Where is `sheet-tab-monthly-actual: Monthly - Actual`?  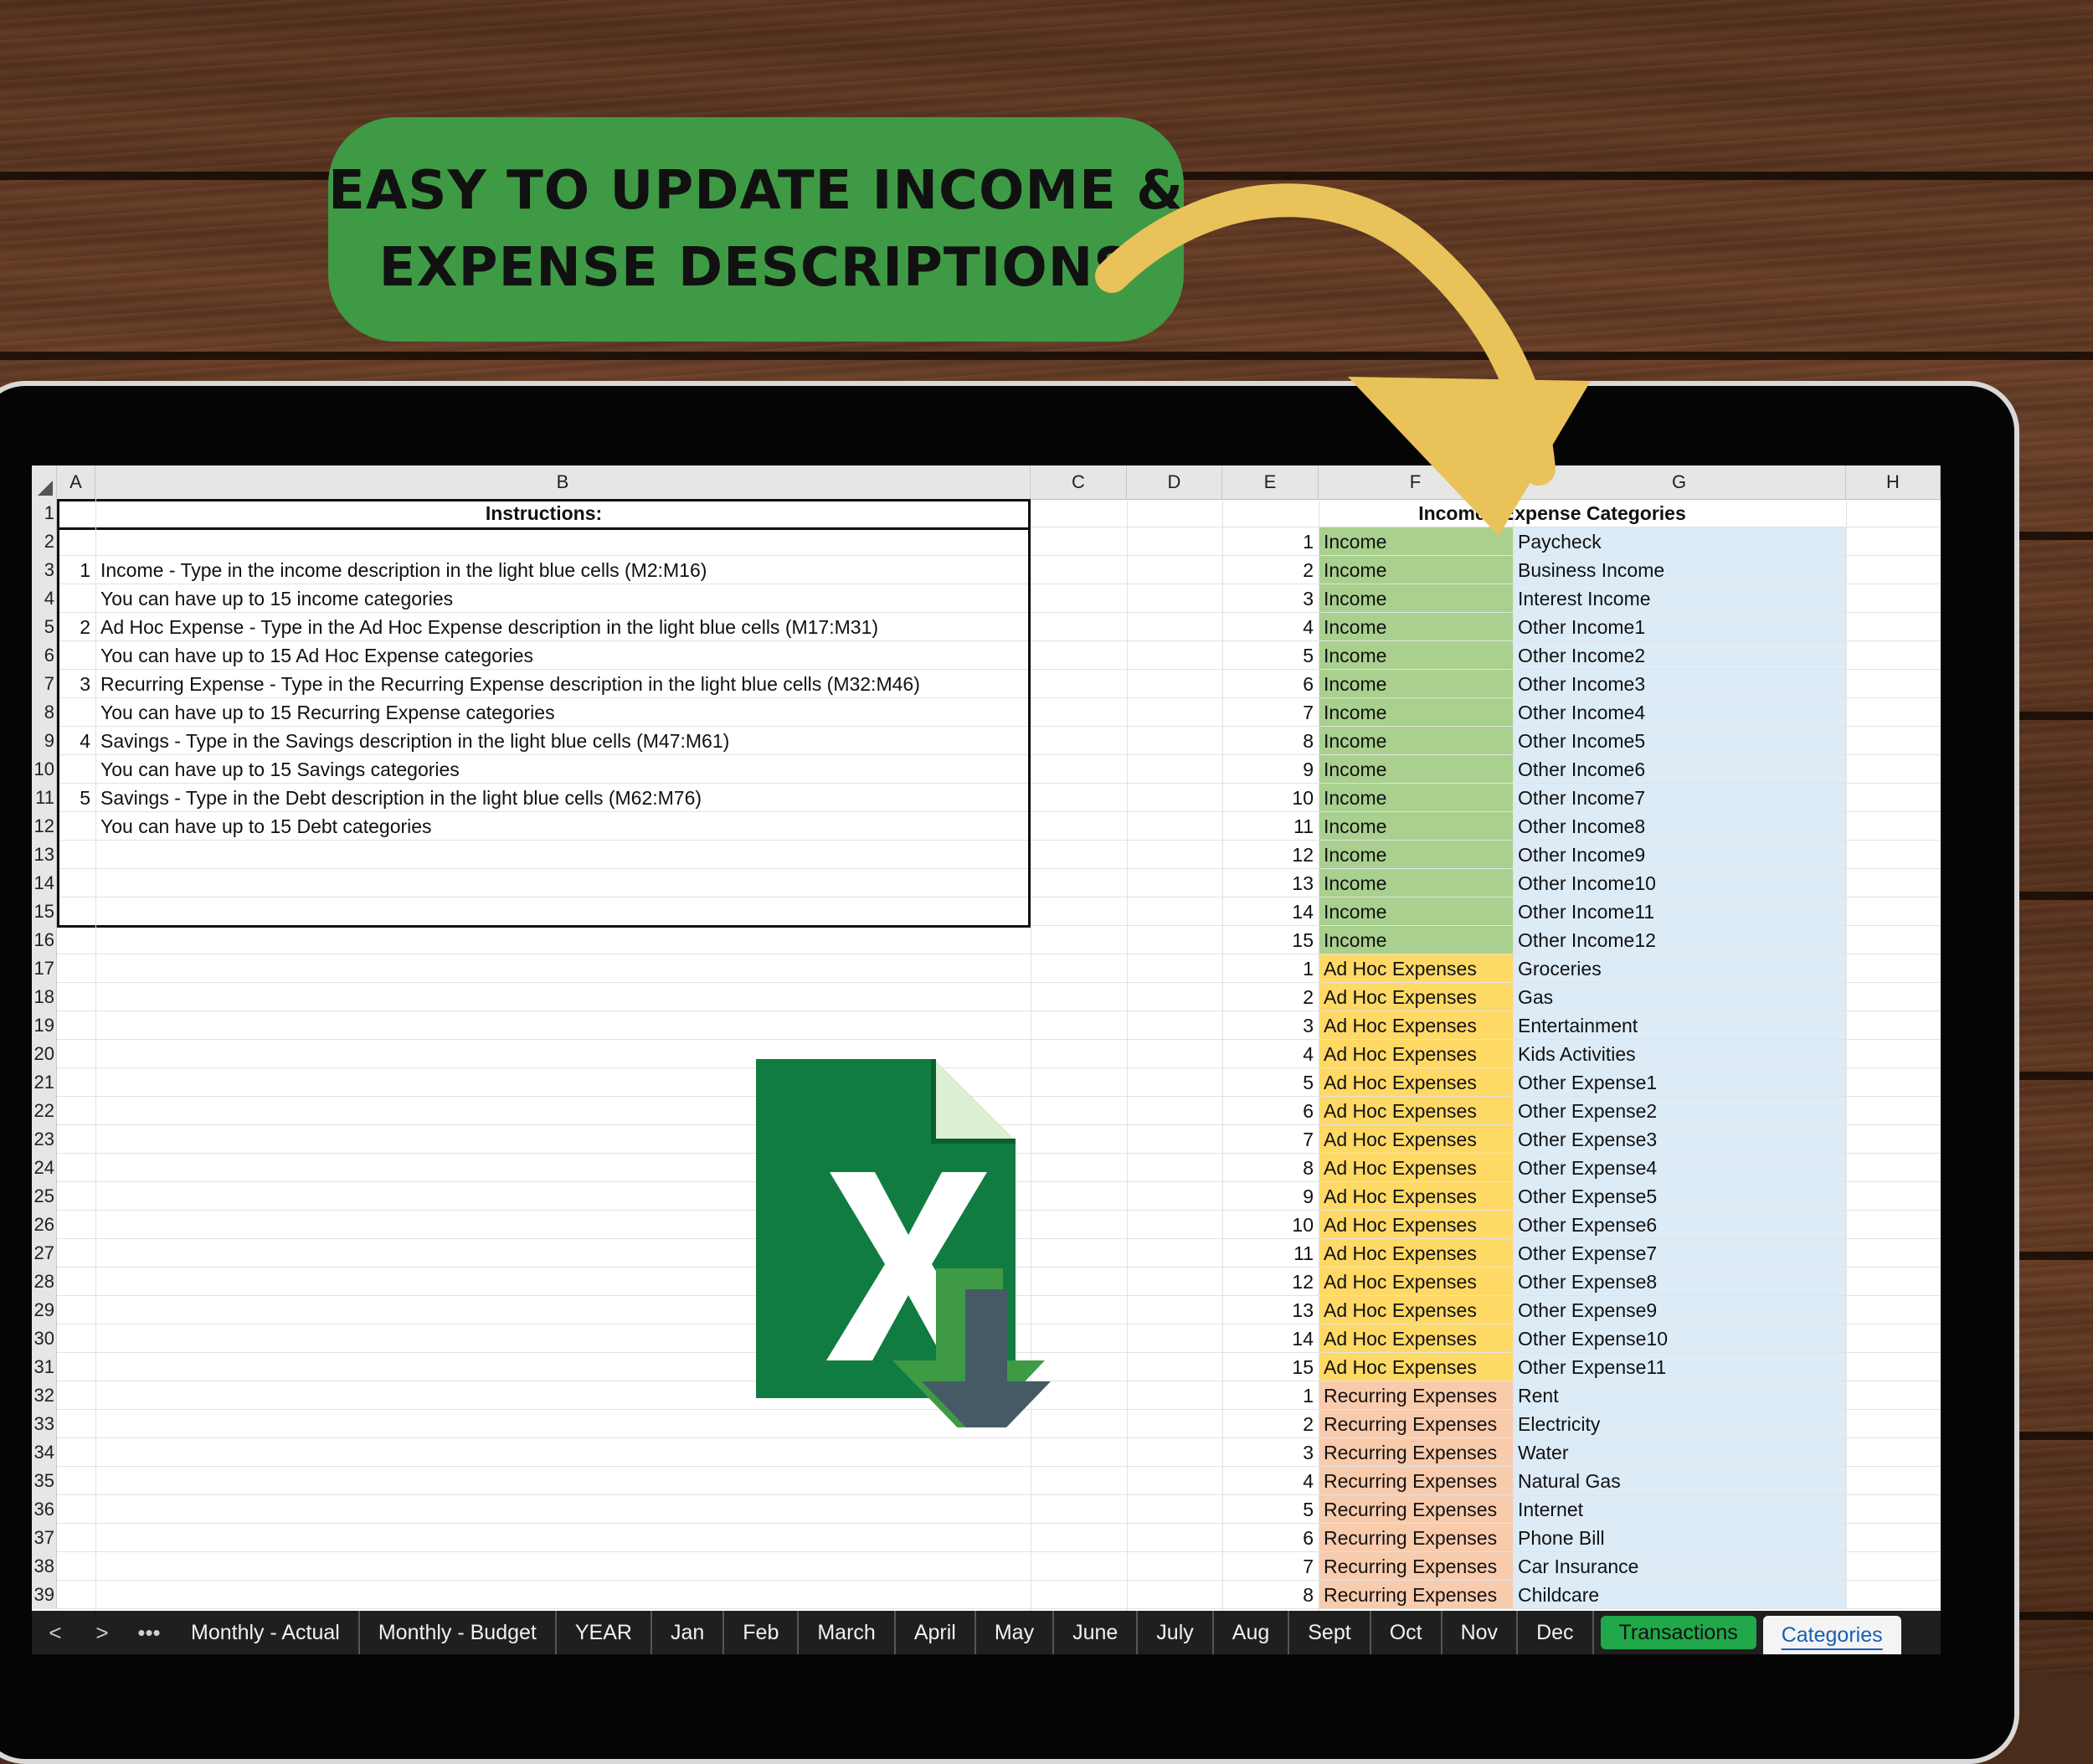
sheet-tab-monthly-actual: Monthly - Actual is located at coordinates (266, 1632).